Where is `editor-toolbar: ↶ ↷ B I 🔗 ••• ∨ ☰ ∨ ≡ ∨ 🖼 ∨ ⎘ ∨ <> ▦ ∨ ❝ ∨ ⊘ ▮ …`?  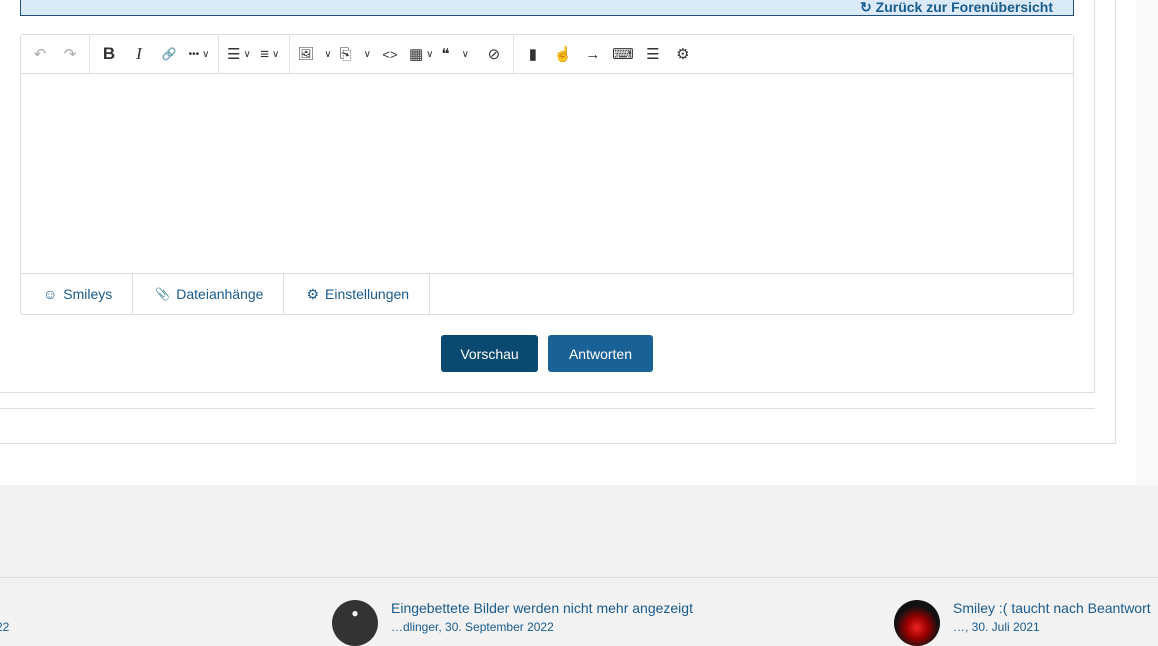
editor-toolbar: ↶ ↷ B I 🔗 ••• ∨ ☰ ∨ ≡ ∨ 🖼 ∨ ⎘ ∨ <> ▦ ∨ ❝ ∨ ⊘ ▮ … is located at coordinates (547, 54).